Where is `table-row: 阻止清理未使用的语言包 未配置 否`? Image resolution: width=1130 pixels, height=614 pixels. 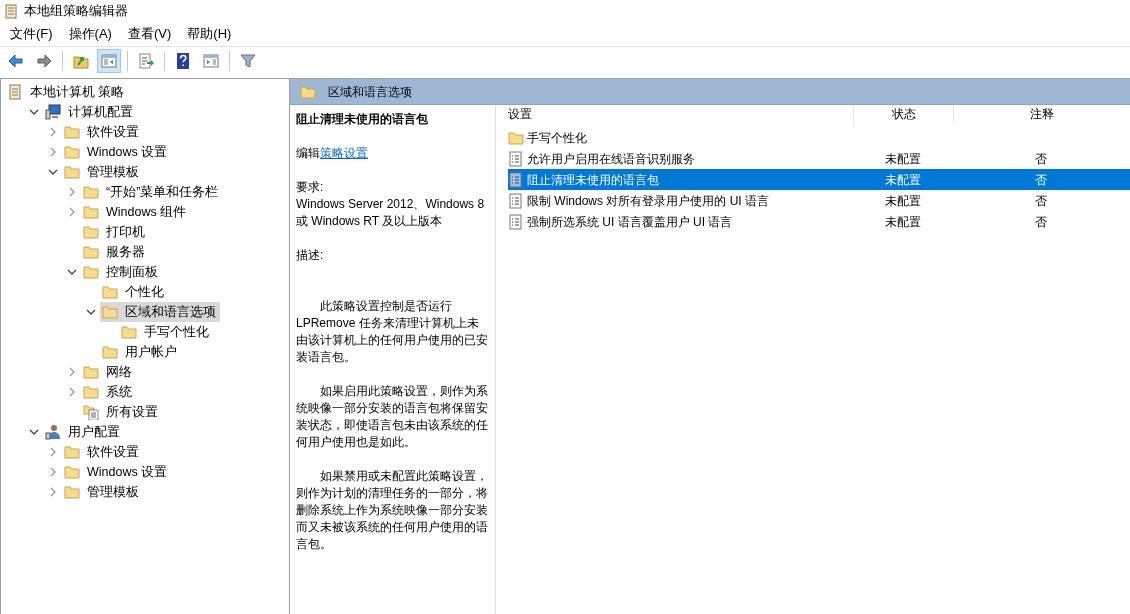
table-row: 阻止清理未使用的语言包 未配置 否 is located at coordinates (819, 179).